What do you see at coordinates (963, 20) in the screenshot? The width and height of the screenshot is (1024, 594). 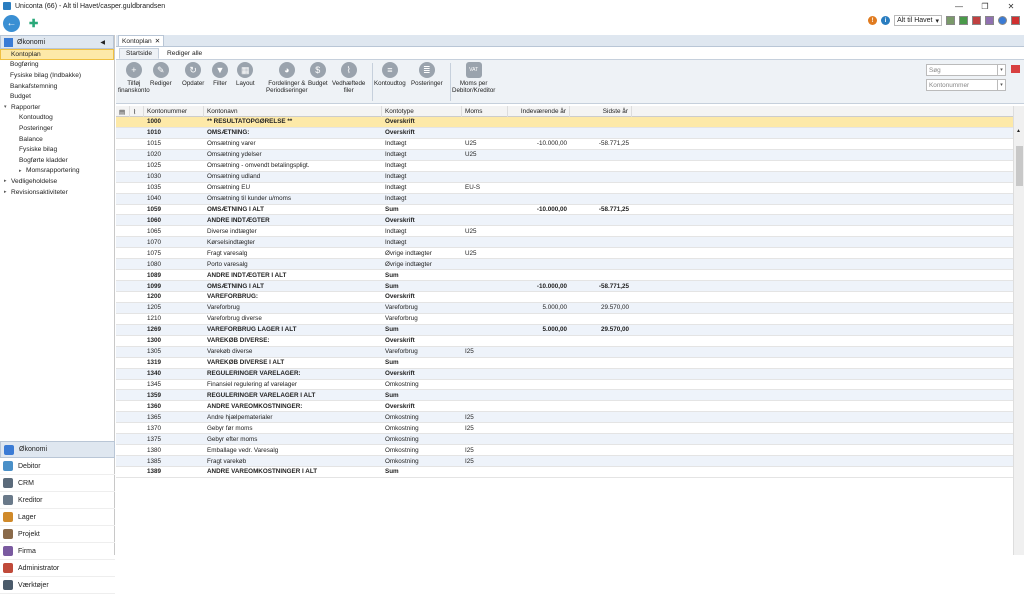 I see `excel-icon` at bounding box center [963, 20].